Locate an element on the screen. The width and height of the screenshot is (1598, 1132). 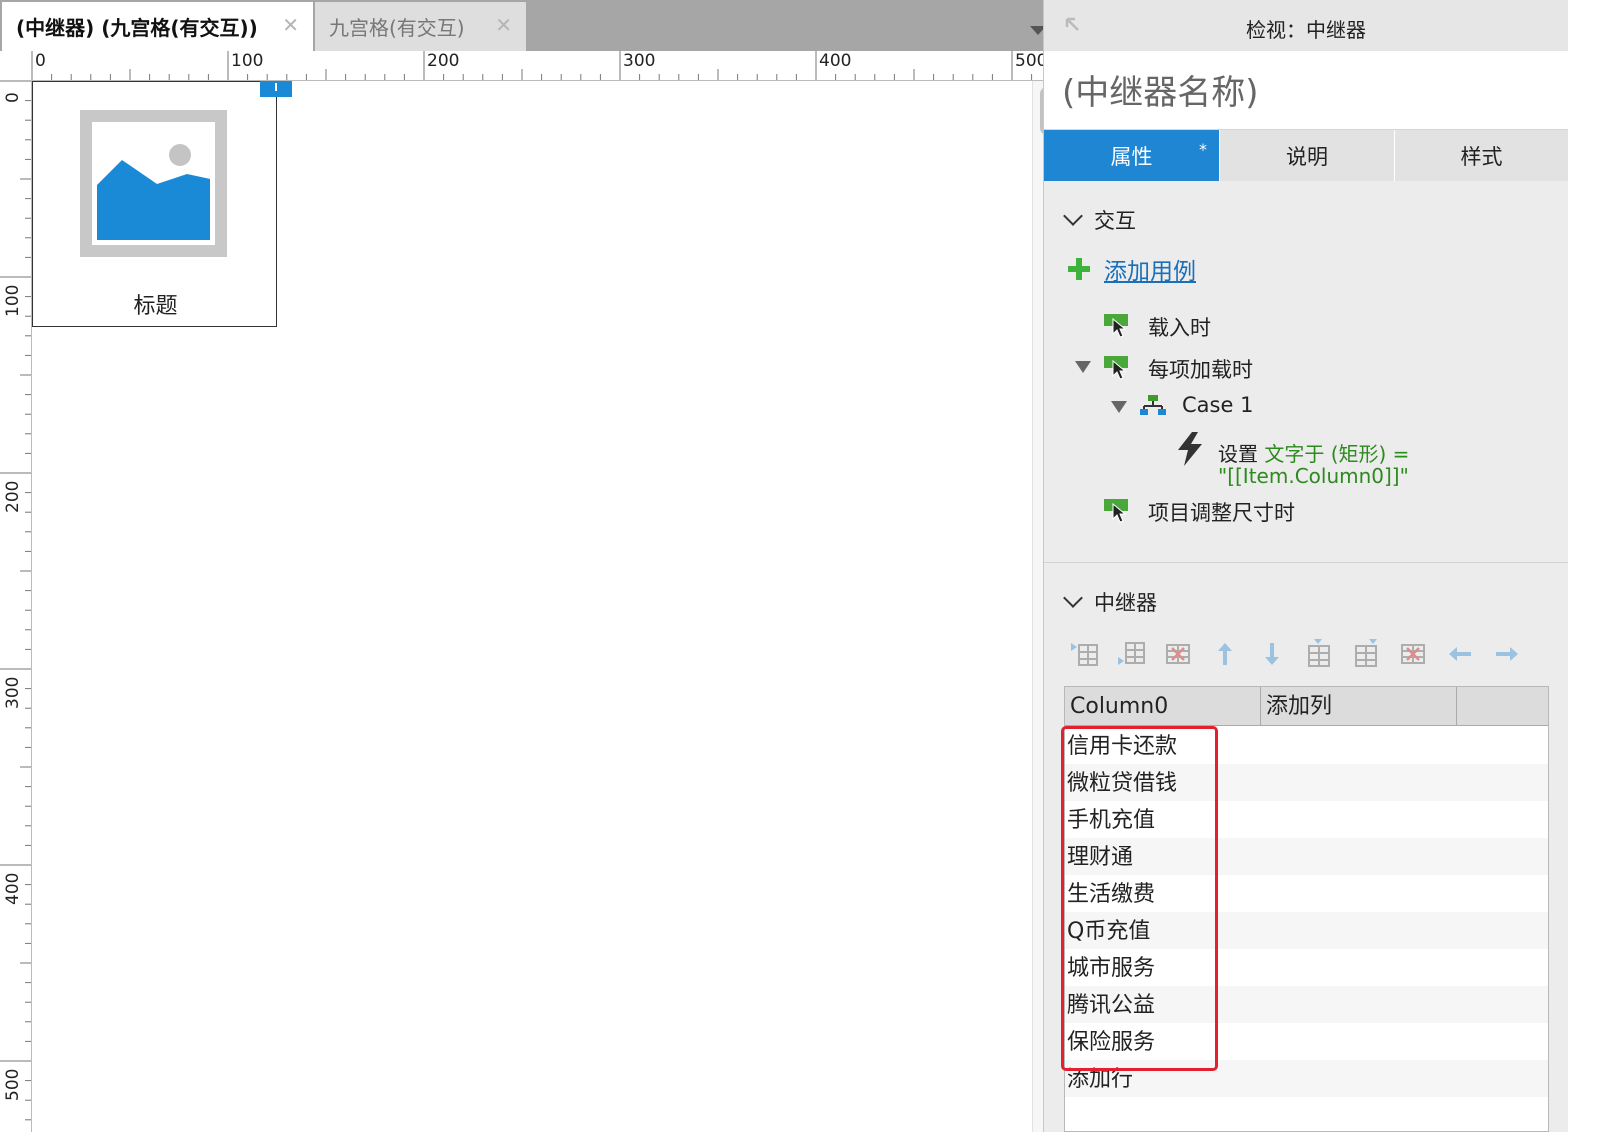
insert-column-right-icon is located at coordinates (1366, 654).